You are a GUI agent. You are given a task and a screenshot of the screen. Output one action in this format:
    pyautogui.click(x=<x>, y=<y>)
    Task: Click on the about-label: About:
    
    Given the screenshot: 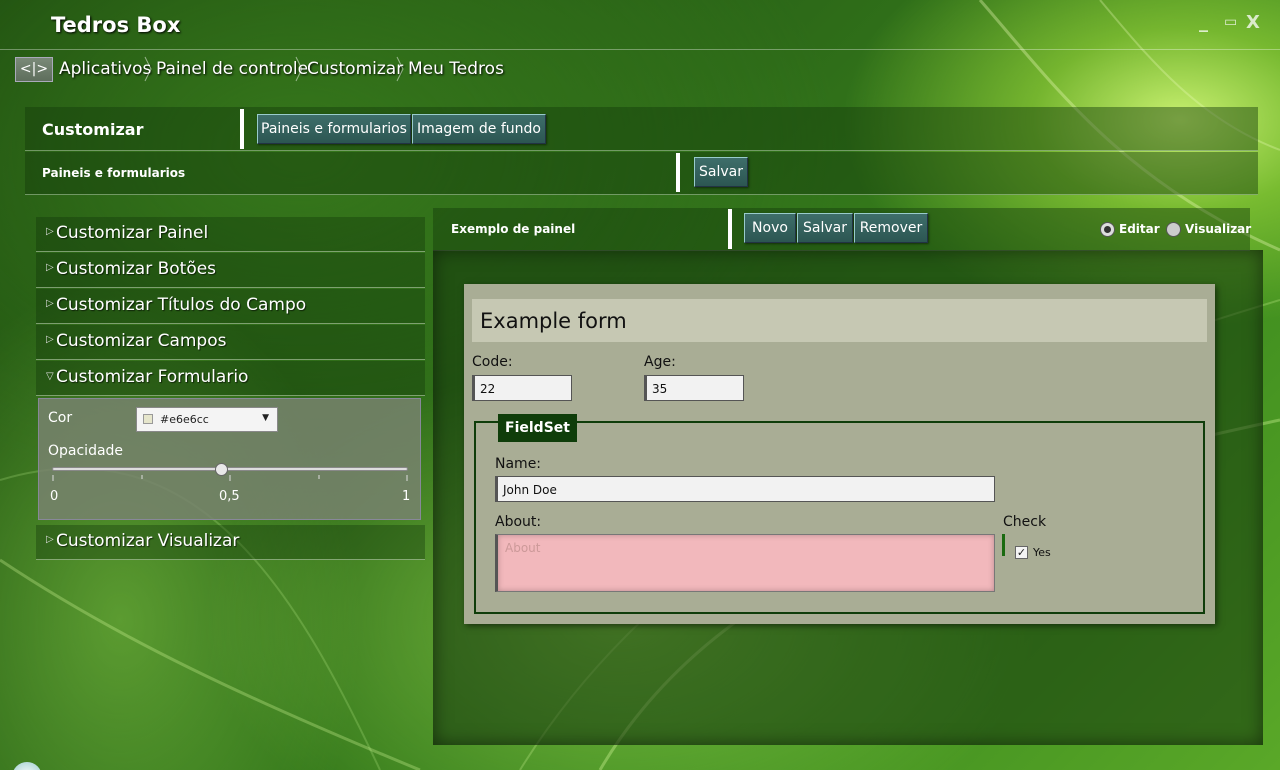 What is the action you would take?
    pyautogui.click(x=518, y=522)
    